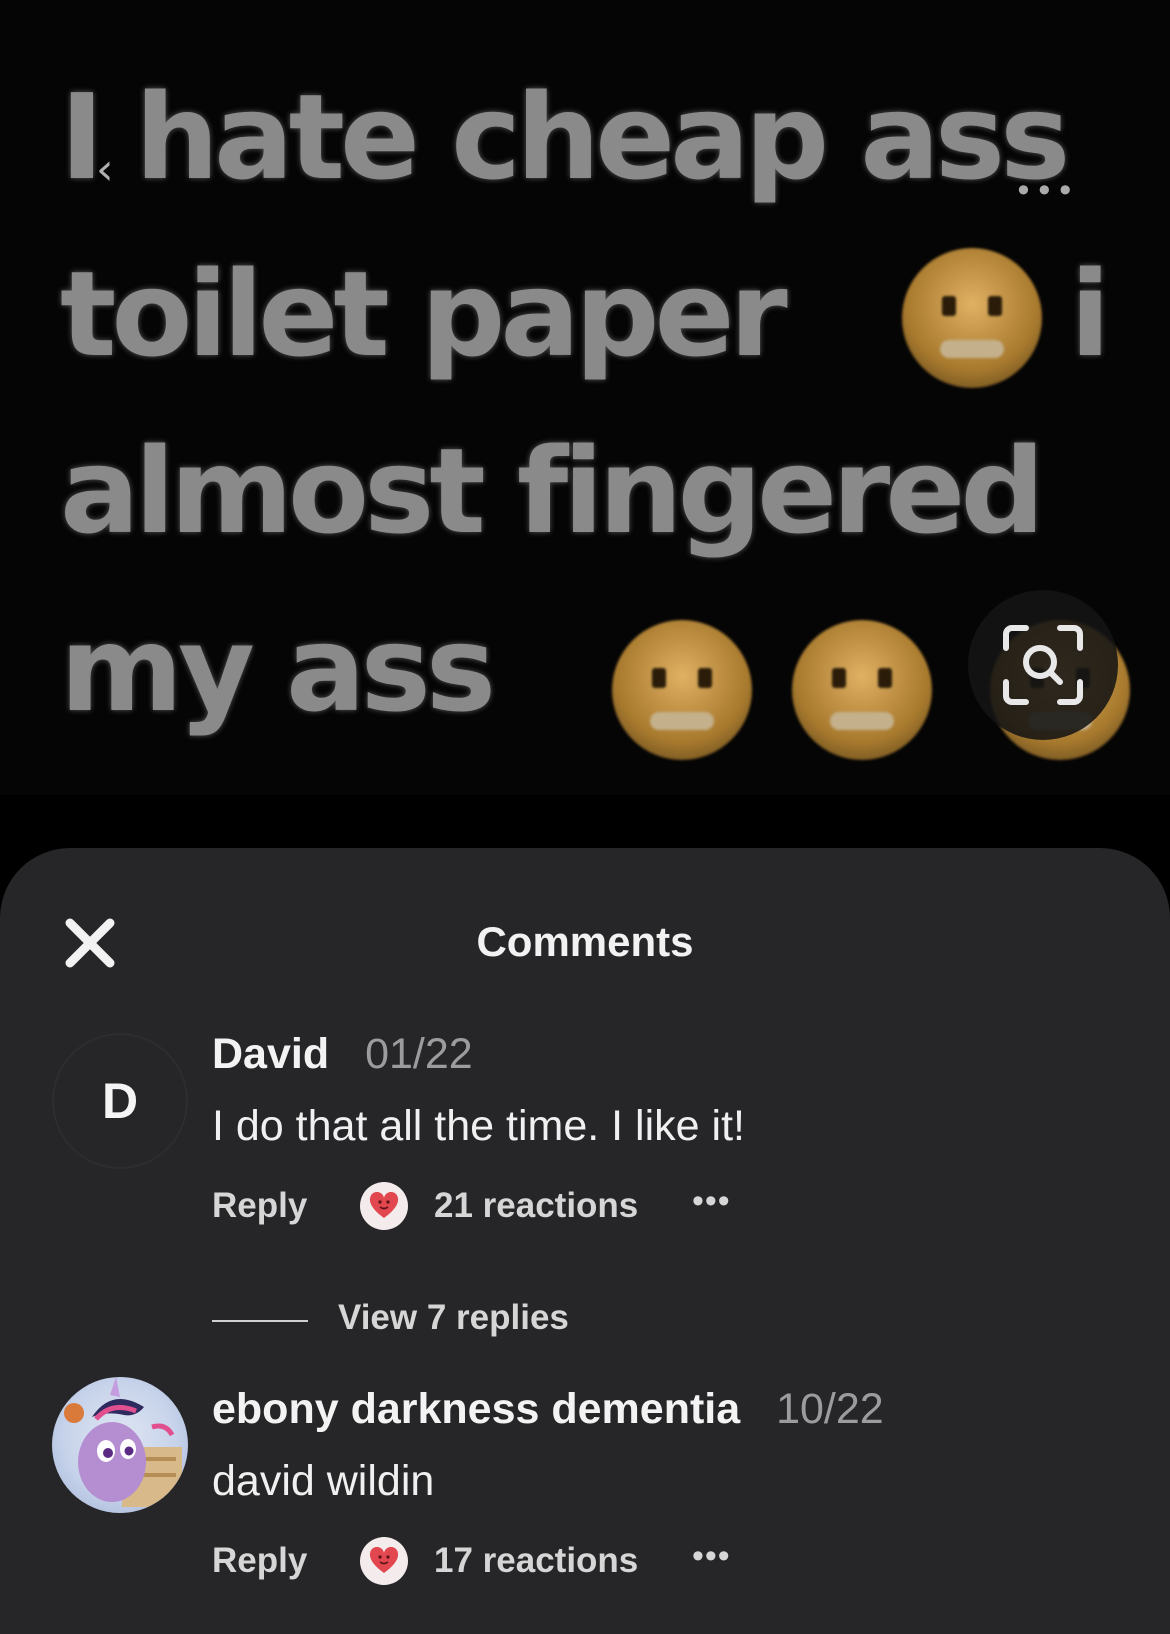  I want to click on comment-date: 10/22, so click(830, 1409).